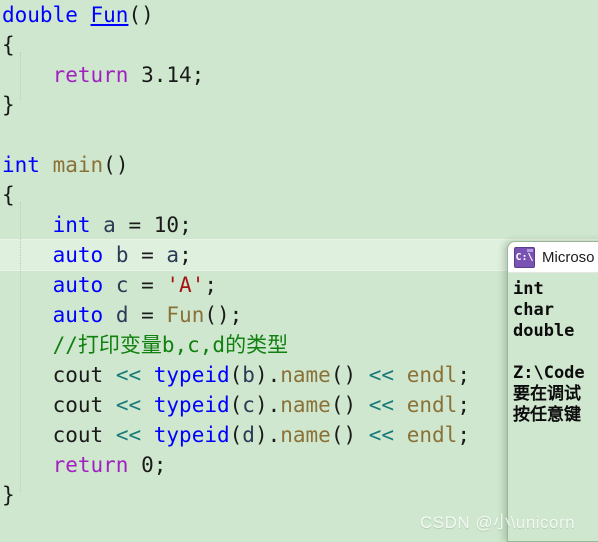 The width and height of the screenshot is (598, 542). I want to click on code-line: int main(), so click(299, 165).